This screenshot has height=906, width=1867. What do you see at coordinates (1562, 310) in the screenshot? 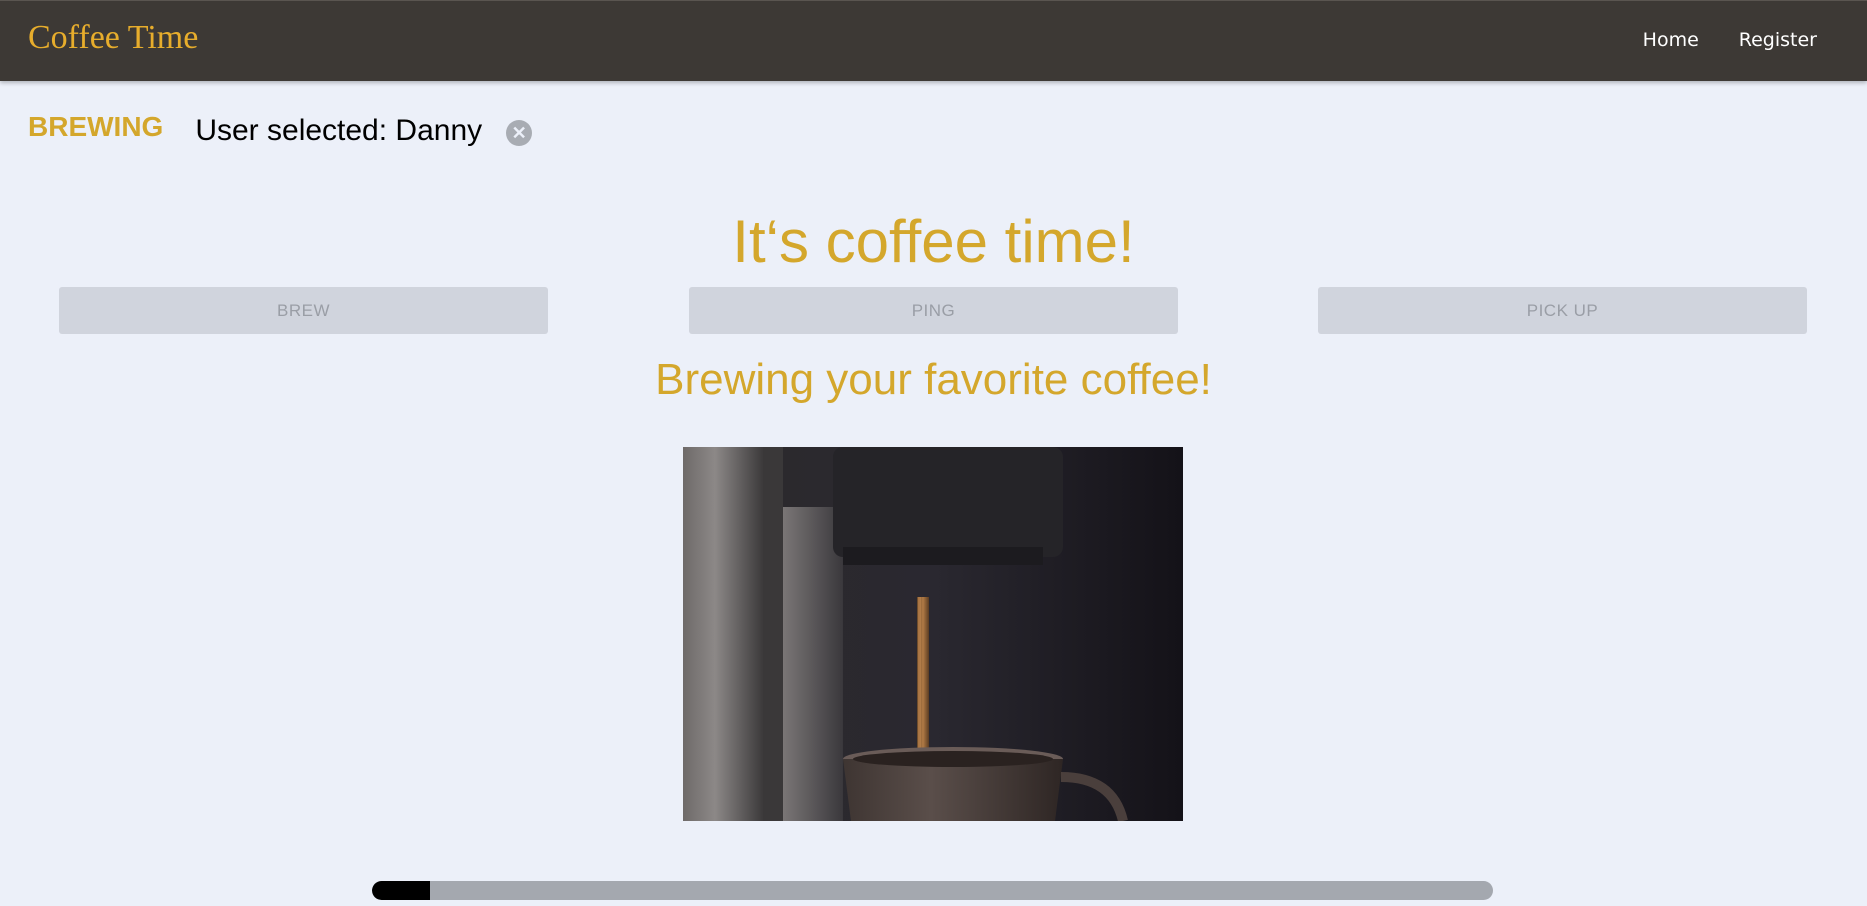
I see `pick-up-button: PICK UP` at bounding box center [1562, 310].